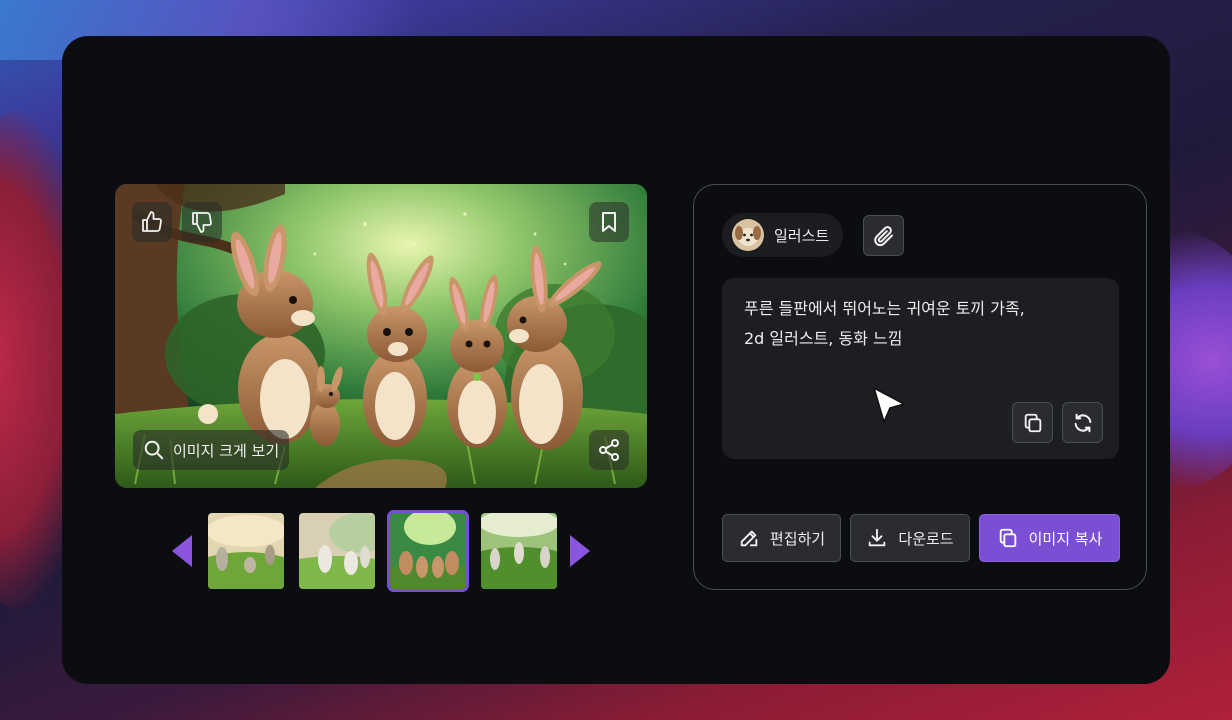 This screenshot has width=1232, height=720. What do you see at coordinates (823, 338) in the screenshot?
I see `prompt-line: 2d 일러스트, 동화 느낌` at bounding box center [823, 338].